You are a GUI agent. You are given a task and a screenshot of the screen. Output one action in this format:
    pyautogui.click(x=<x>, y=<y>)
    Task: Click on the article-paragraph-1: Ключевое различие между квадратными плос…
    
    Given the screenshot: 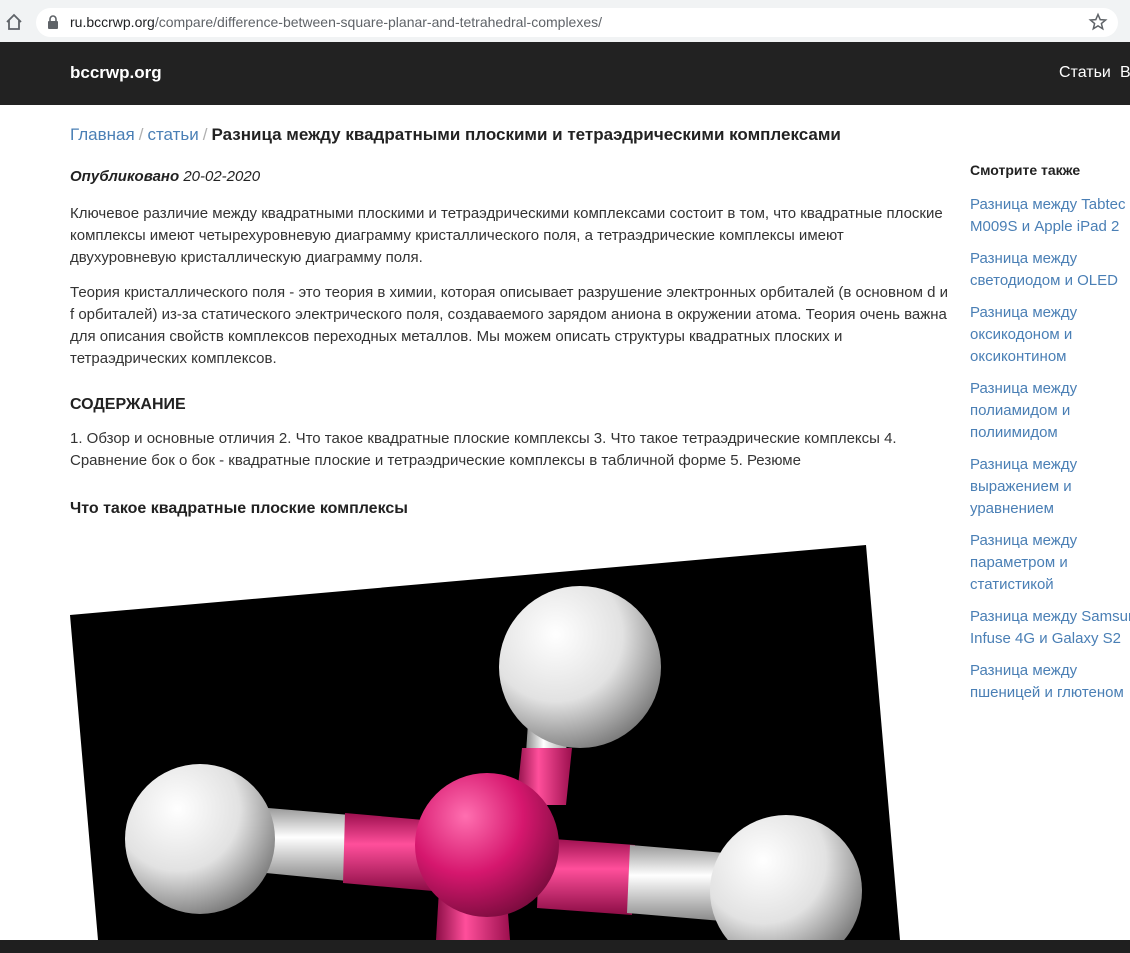 What is the action you would take?
    pyautogui.click(x=506, y=235)
    